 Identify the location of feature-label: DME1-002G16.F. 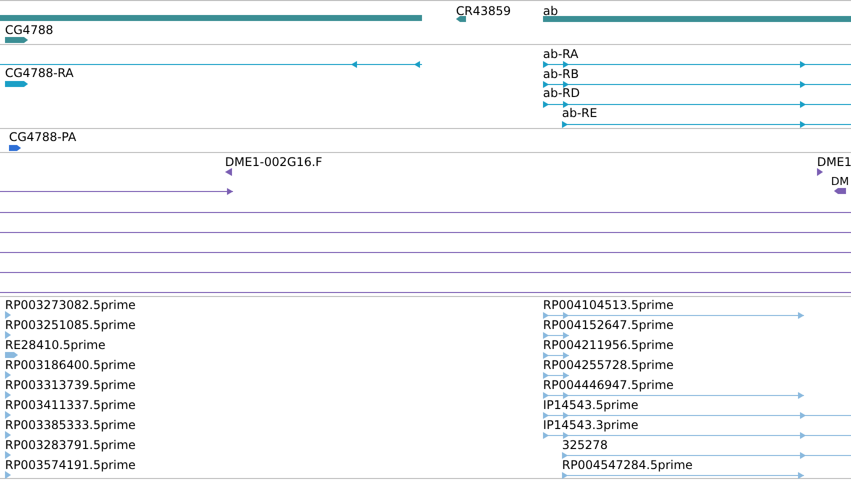
(273, 162).